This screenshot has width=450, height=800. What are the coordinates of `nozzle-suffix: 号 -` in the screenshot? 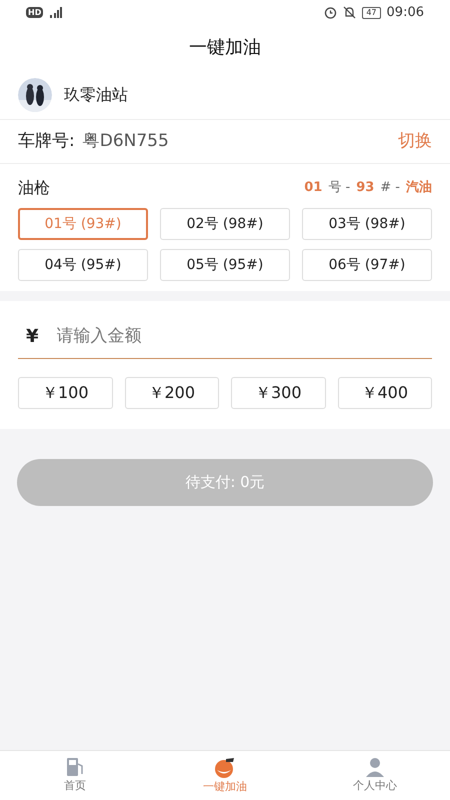 It's located at (339, 188).